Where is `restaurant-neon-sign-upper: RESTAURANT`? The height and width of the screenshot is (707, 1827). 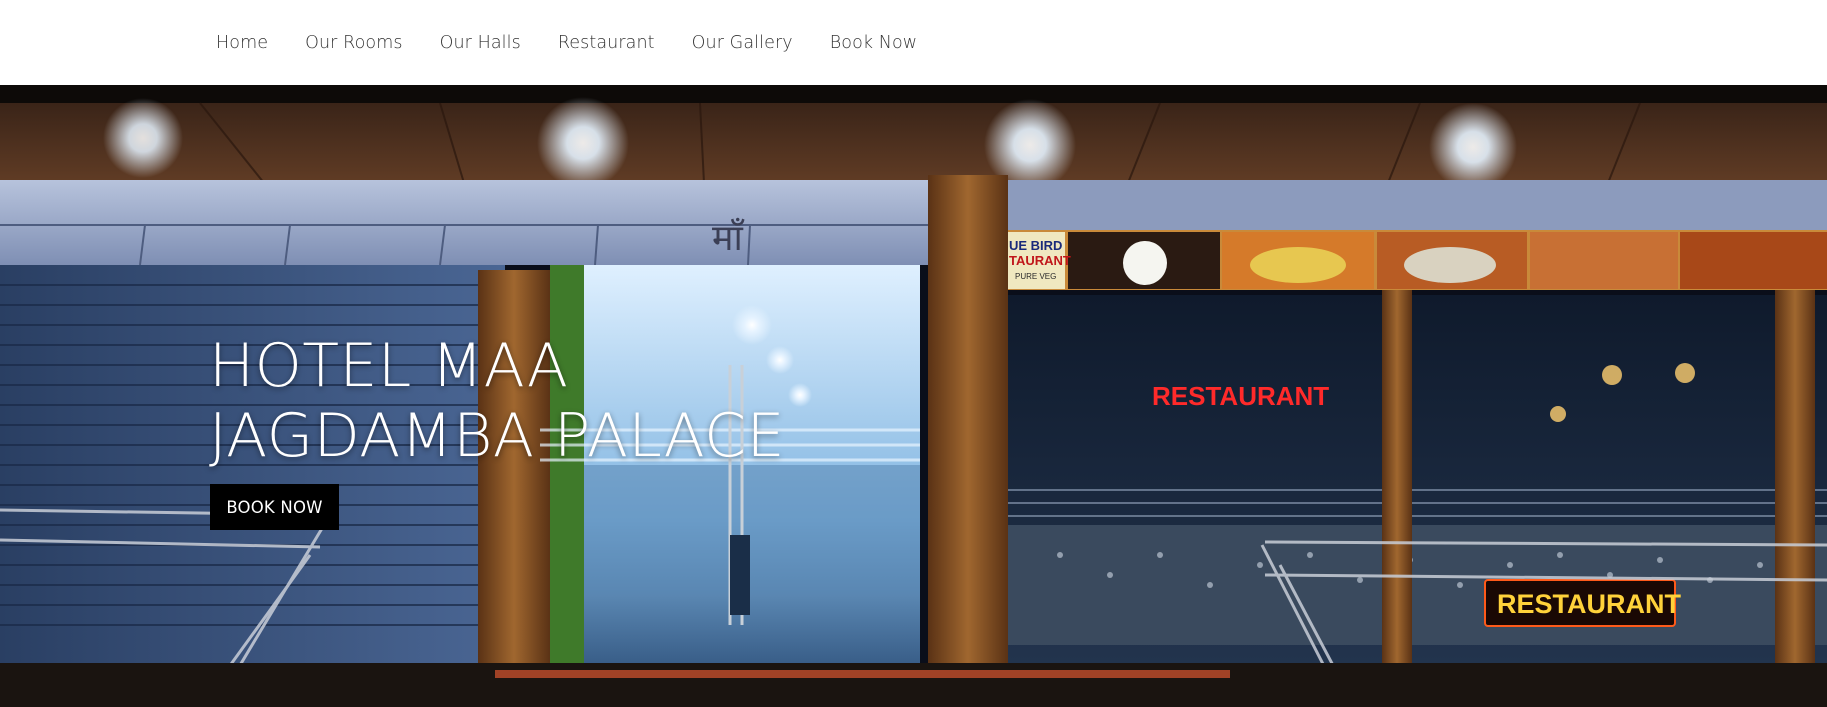 restaurant-neon-sign-upper: RESTAURANT is located at coordinates (1240, 396).